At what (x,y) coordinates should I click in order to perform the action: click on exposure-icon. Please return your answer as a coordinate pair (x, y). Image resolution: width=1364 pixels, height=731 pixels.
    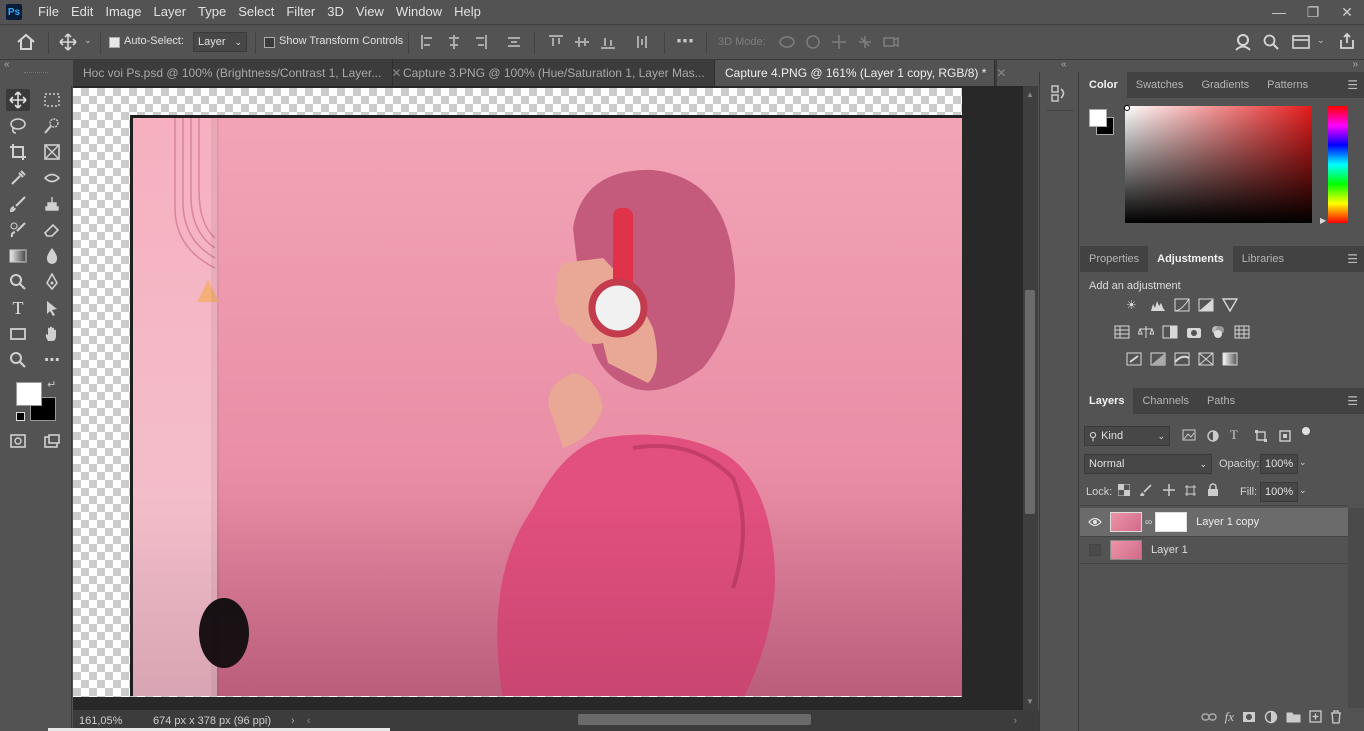
    Looking at the image, I should click on (1206, 305).